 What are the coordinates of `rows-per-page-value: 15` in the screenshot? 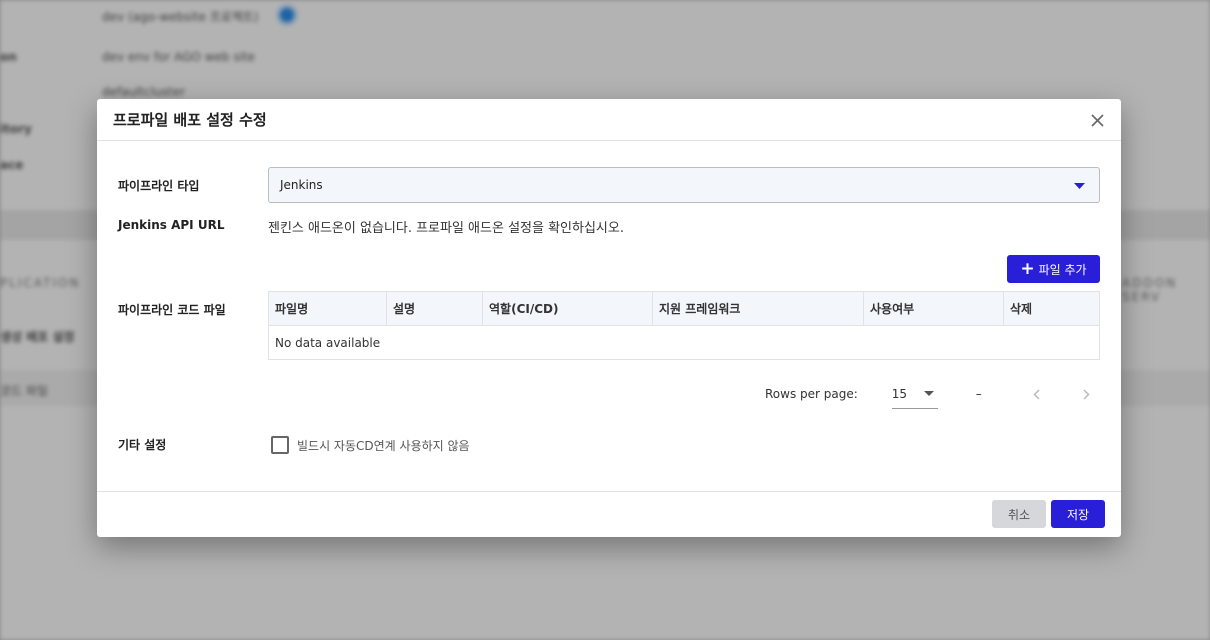 It's located at (899, 393).